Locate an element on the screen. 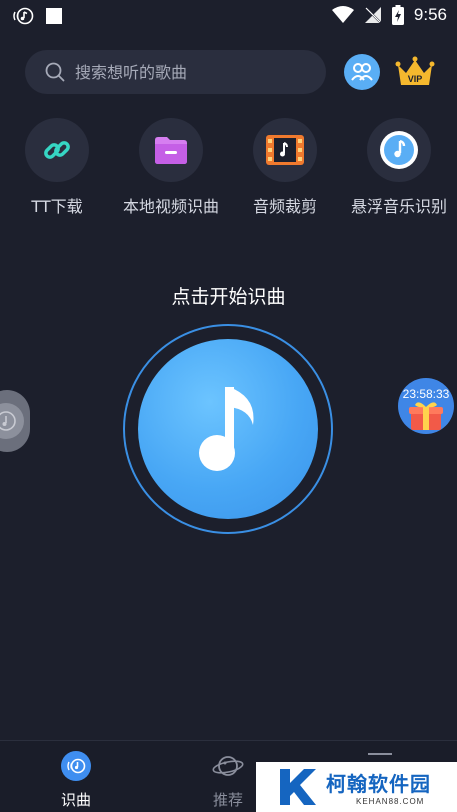  watermark-subtitle: KEHAN88.COM is located at coordinates (390, 801).